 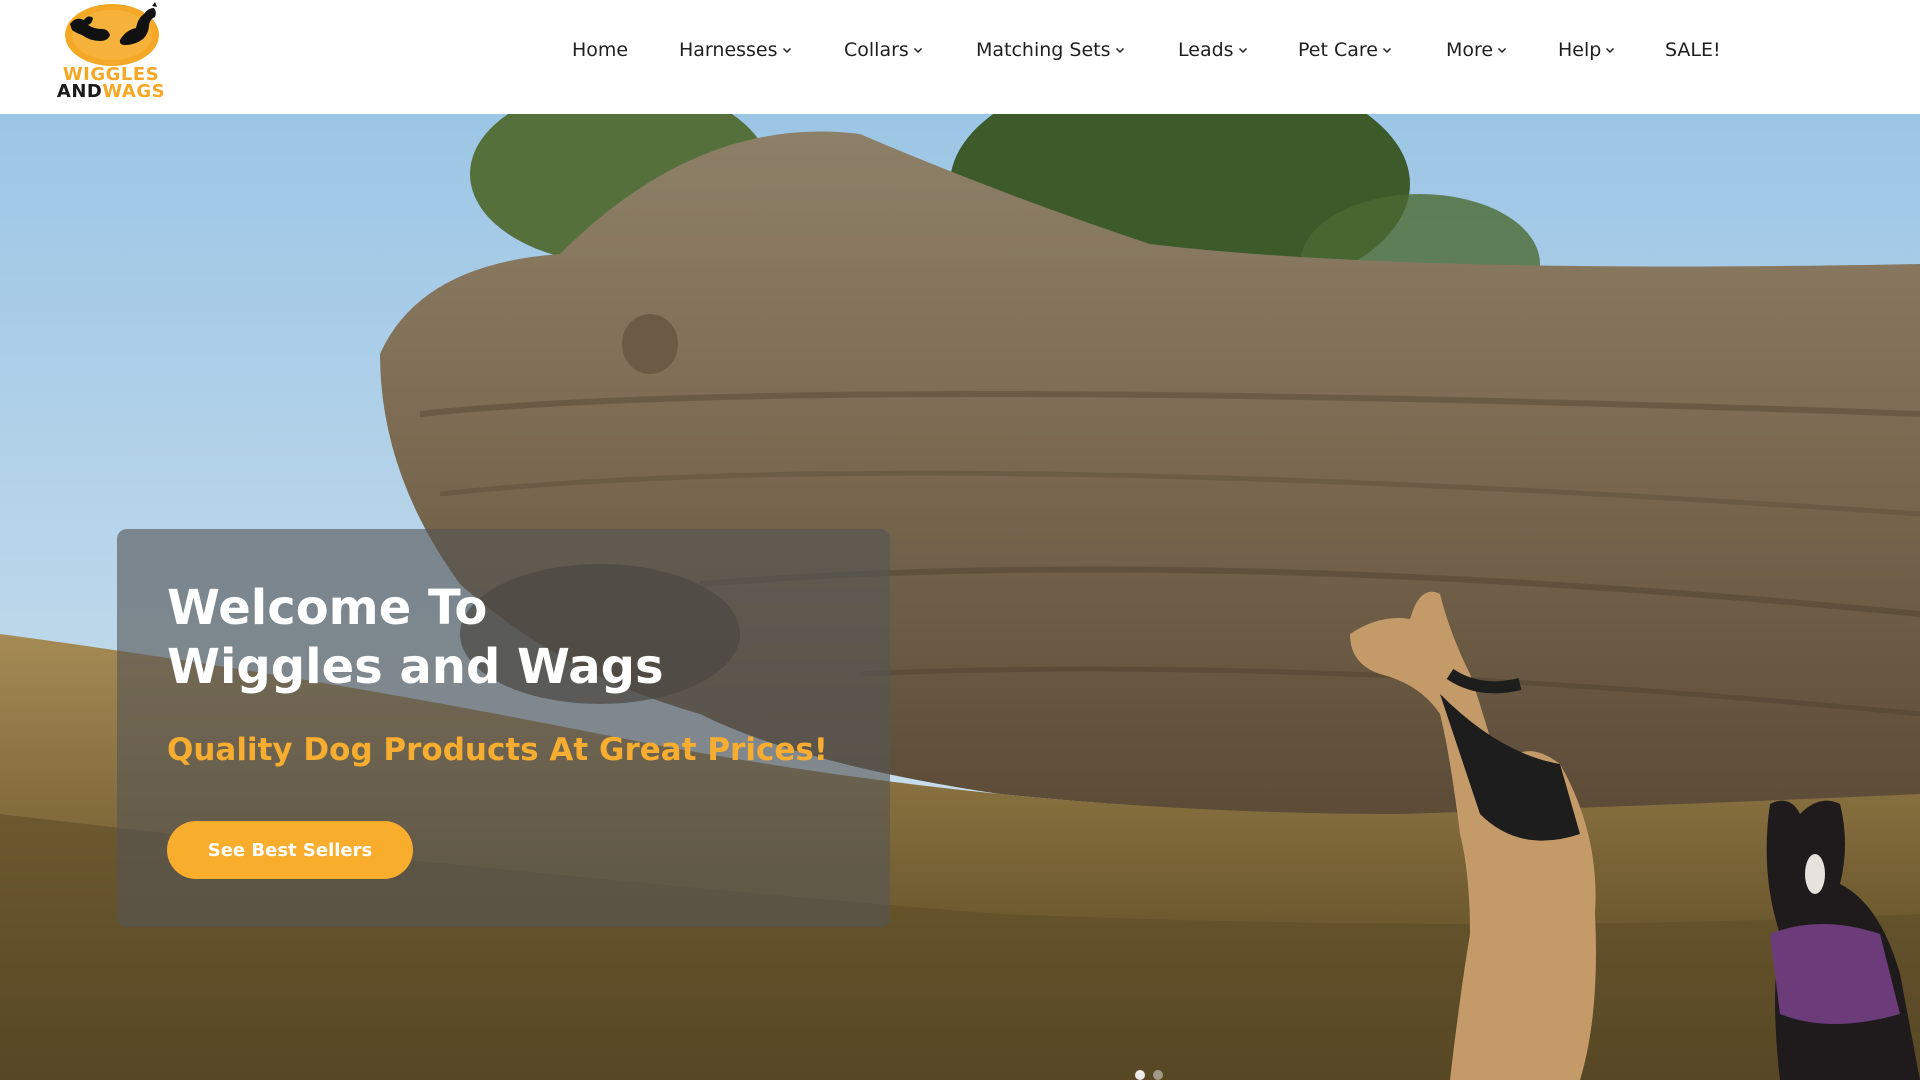 I want to click on nav-item-label: Harnesses, so click(x=728, y=50).